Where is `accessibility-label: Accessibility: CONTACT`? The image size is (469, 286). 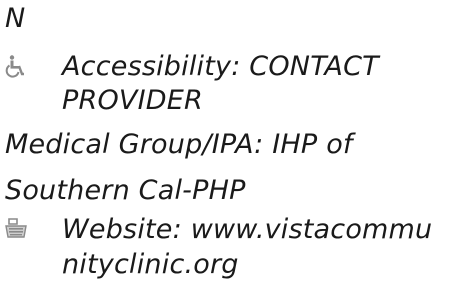 accessibility-label: Accessibility: CONTACT is located at coordinates (220, 66).